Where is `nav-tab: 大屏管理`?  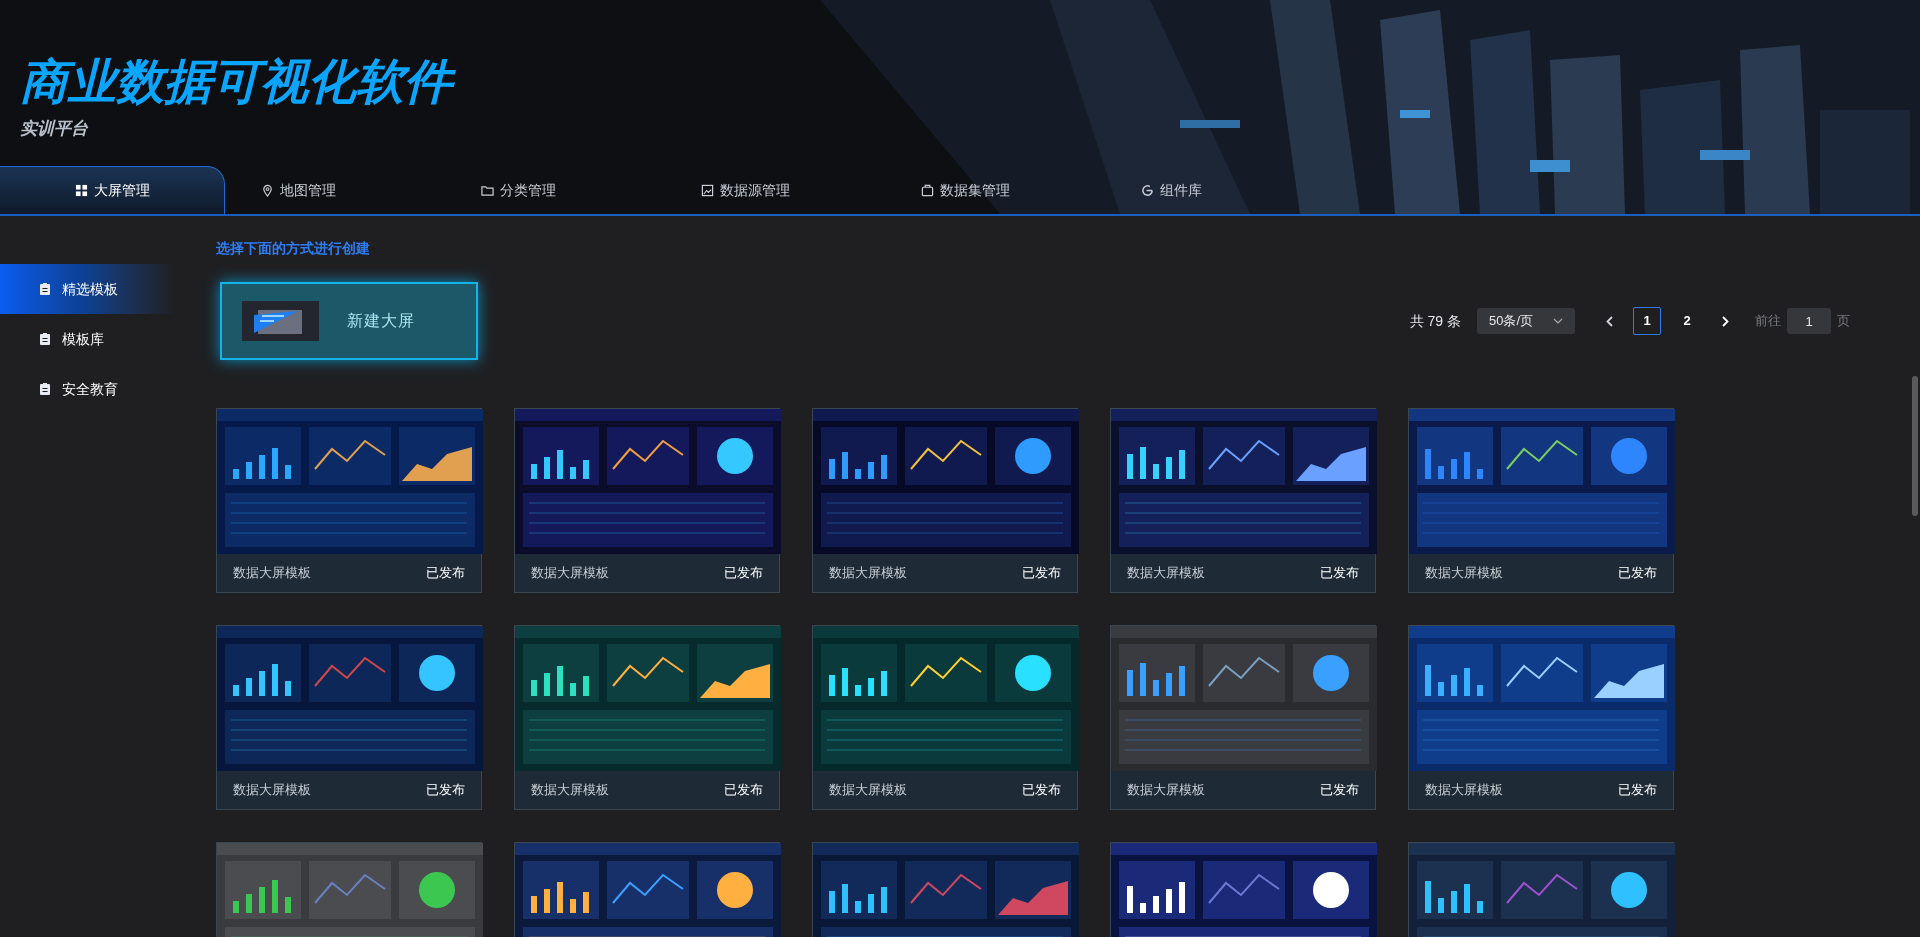
nav-tab: 大屏管理 is located at coordinates (112, 190).